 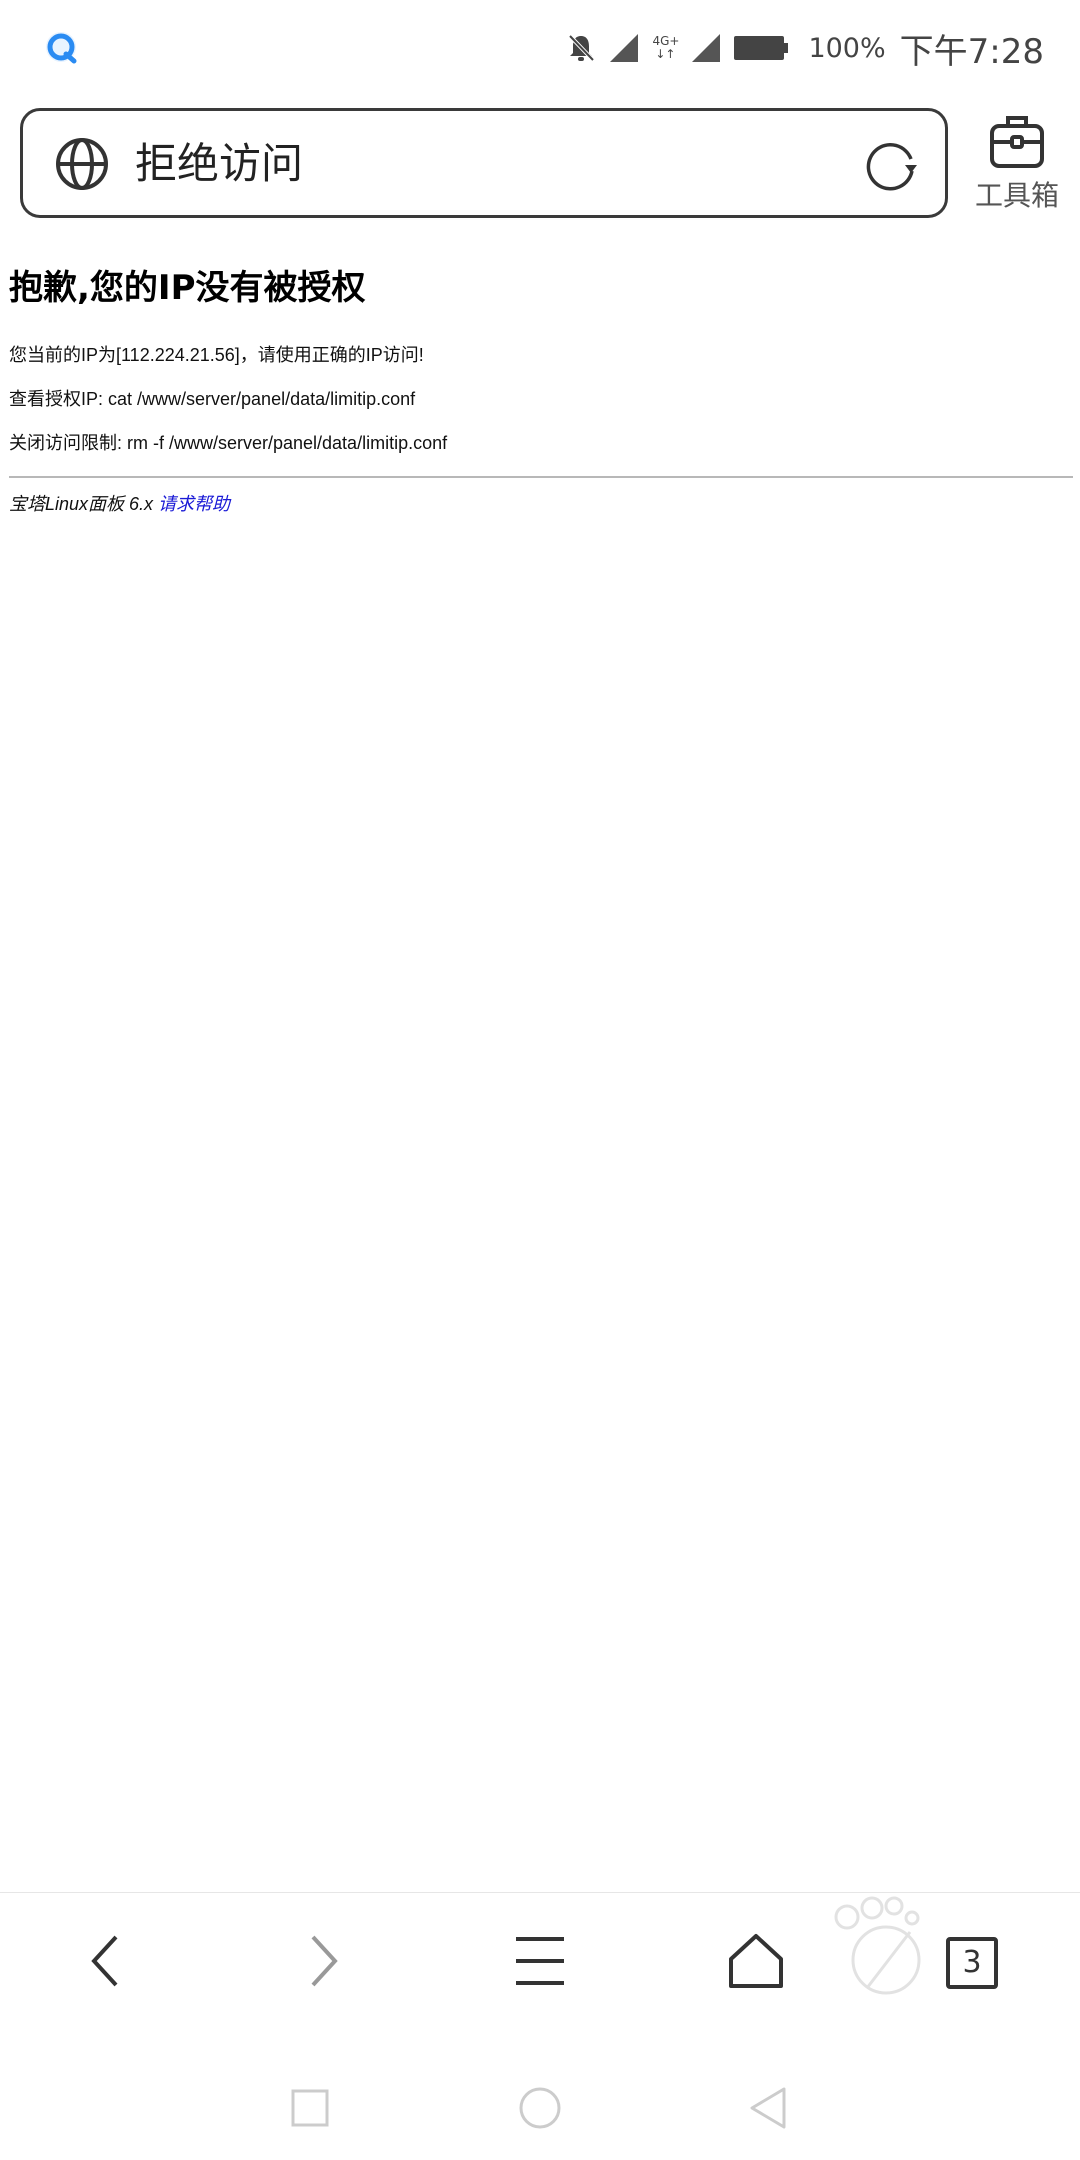 What do you see at coordinates (484, 163) in the screenshot?
I see `address-bar: 拒绝访问` at bounding box center [484, 163].